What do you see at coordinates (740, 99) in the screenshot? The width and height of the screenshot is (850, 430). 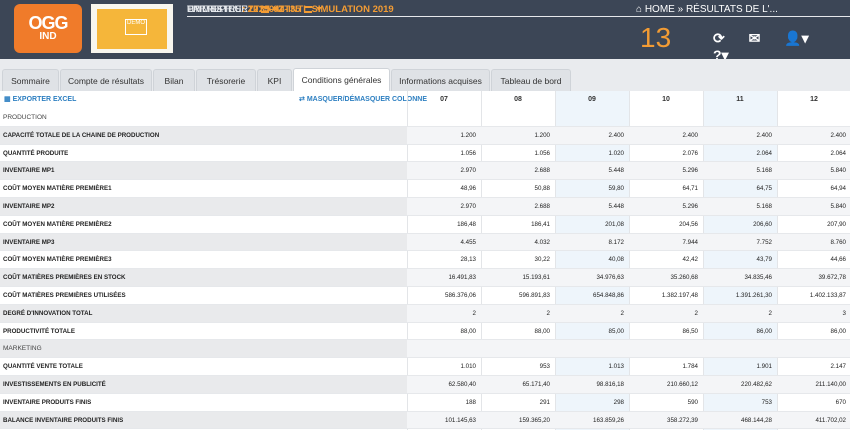 I see `column-header: 11` at bounding box center [740, 99].